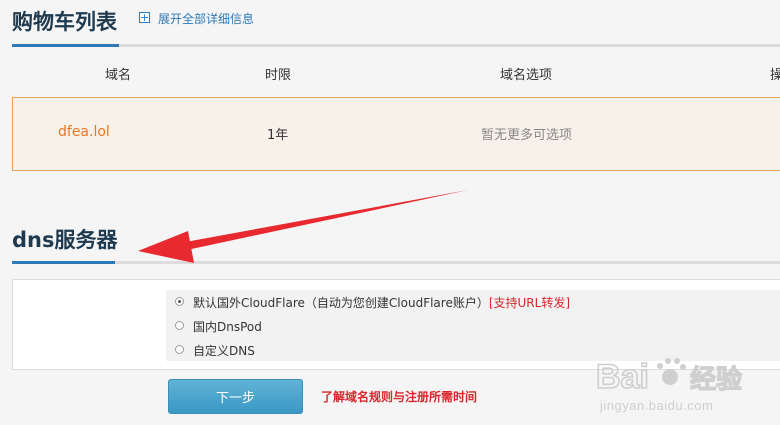  Describe the element at coordinates (224, 351) in the screenshot. I see `dns-option-label: 自定义DNS` at that location.